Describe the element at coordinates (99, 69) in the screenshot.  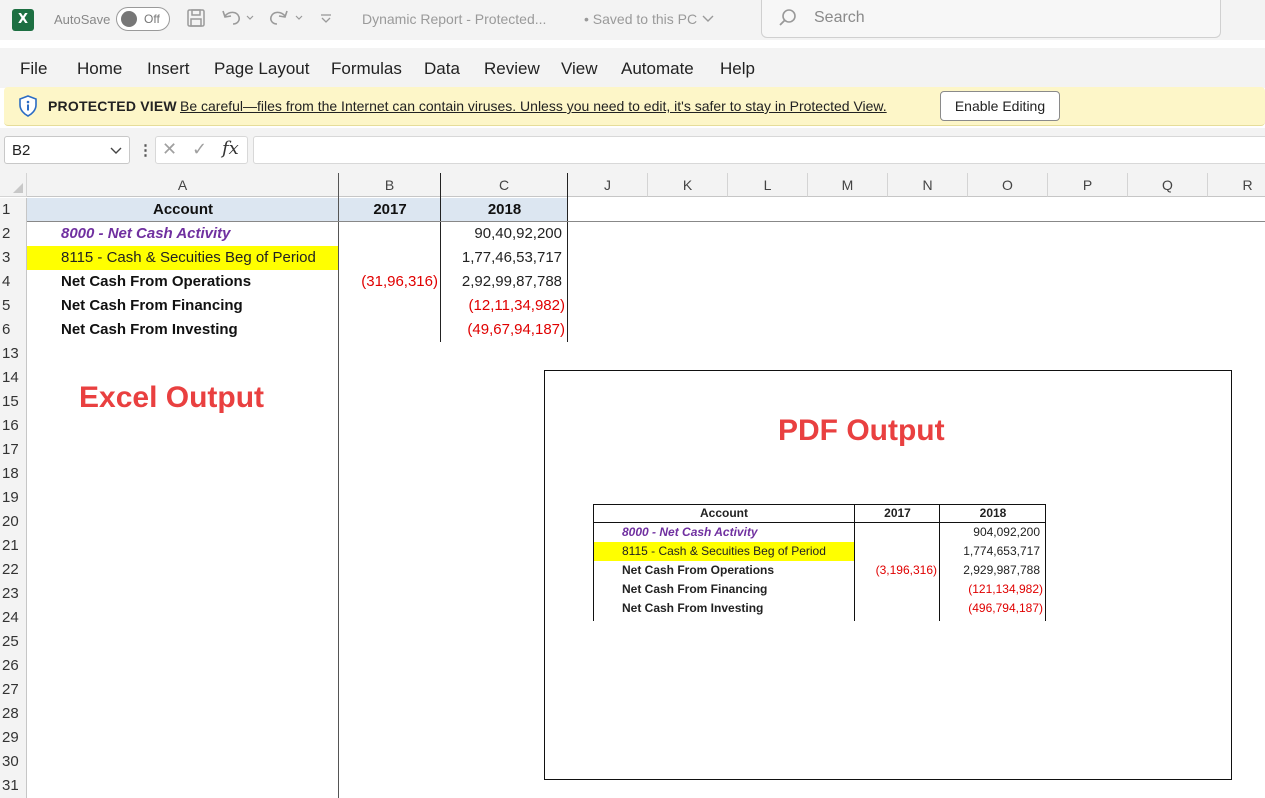
I see `menu-home: Home` at that location.